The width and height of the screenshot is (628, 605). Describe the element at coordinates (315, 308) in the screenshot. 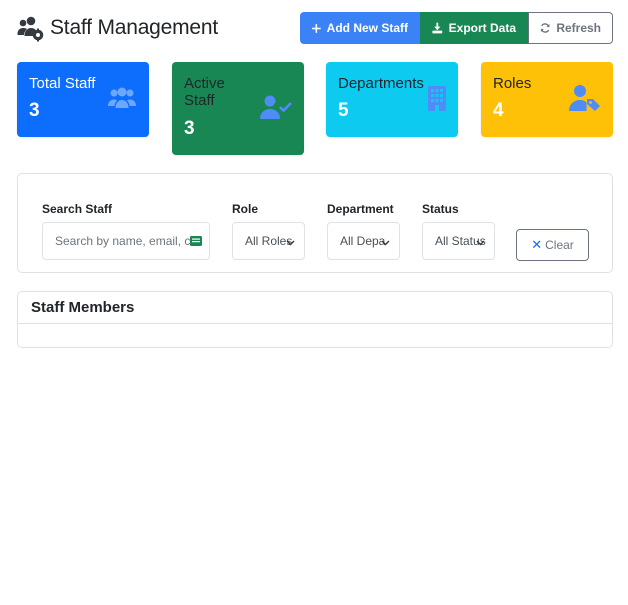

I see `staff-members-header: Staff Members` at that location.